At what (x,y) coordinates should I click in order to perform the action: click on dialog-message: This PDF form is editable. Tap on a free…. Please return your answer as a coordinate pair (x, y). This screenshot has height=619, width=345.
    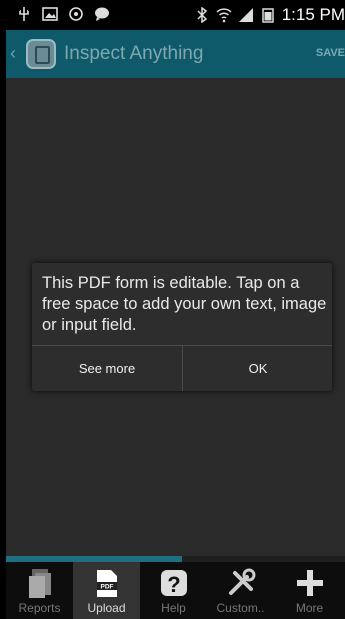
    Looking at the image, I should click on (184, 304).